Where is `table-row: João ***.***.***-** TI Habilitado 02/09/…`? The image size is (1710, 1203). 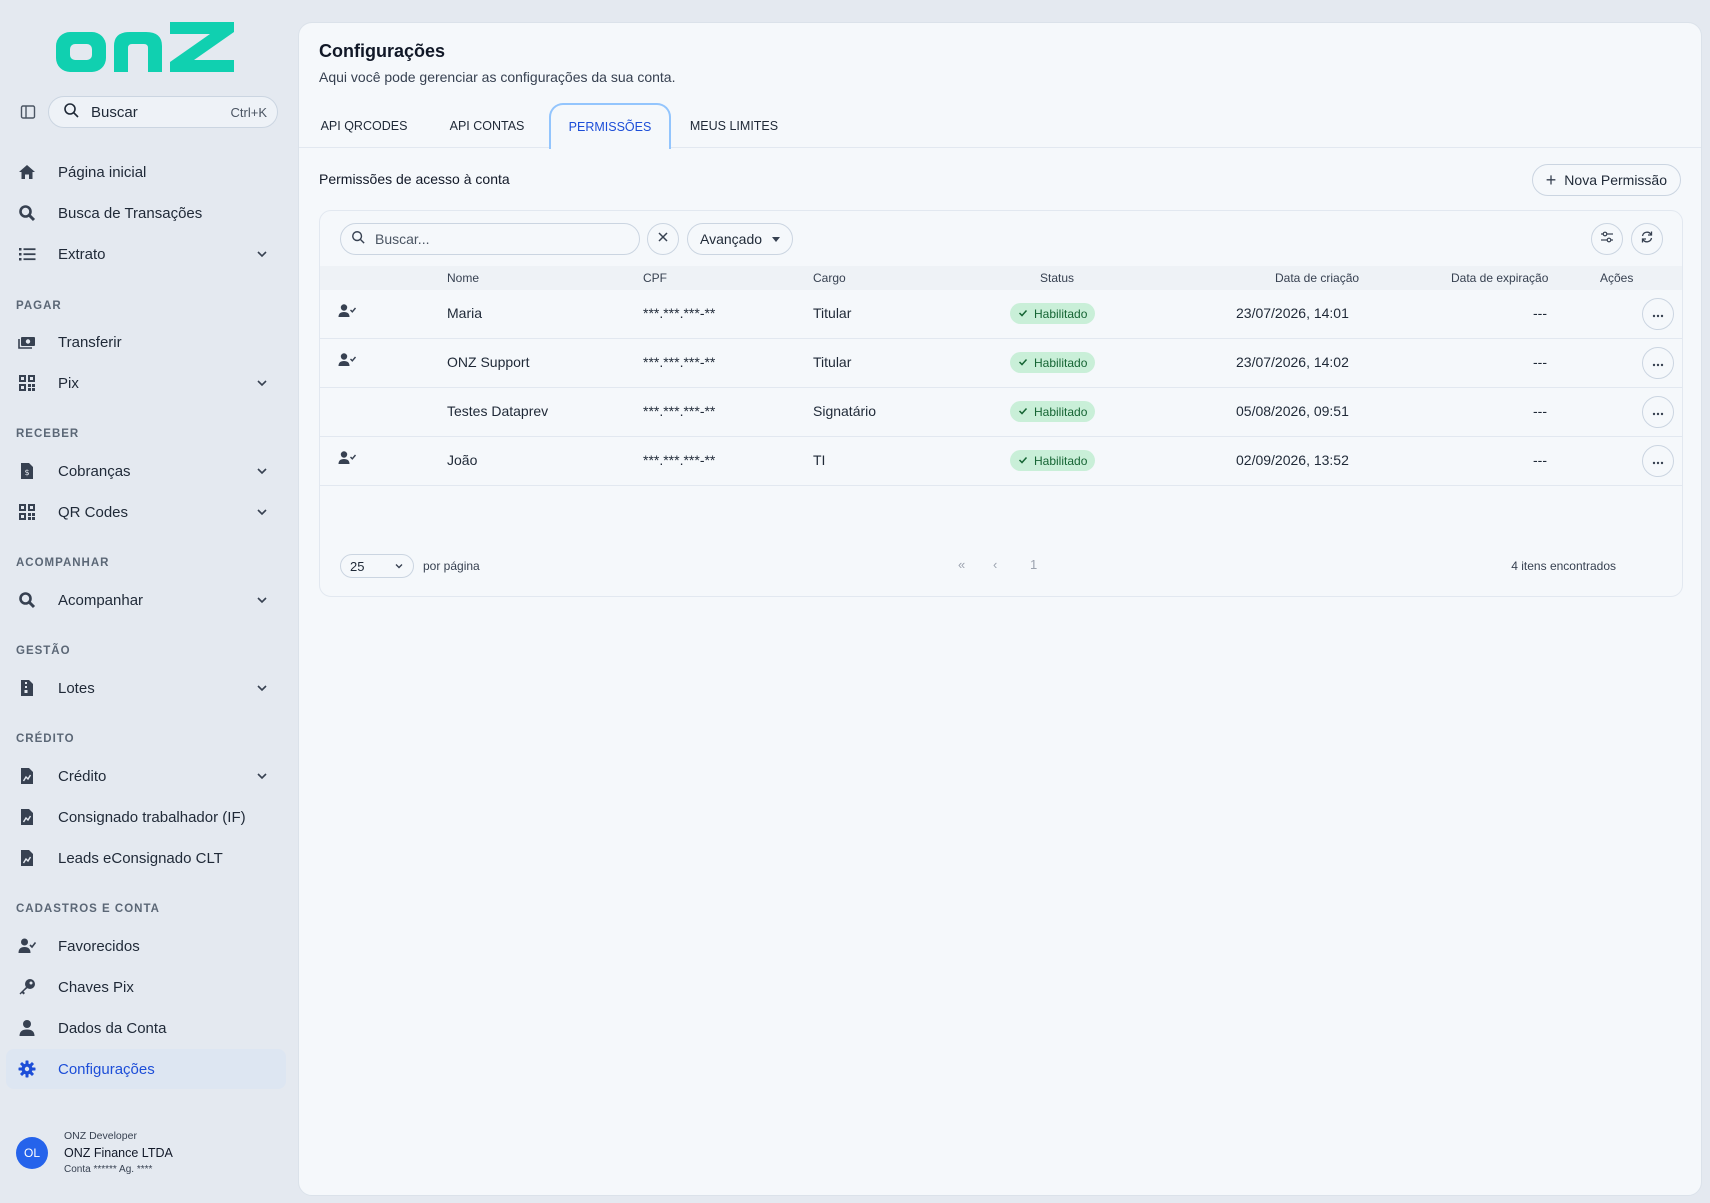
table-row: João ***.***.***-** TI Habilitado 02/09/… is located at coordinates (1001, 461).